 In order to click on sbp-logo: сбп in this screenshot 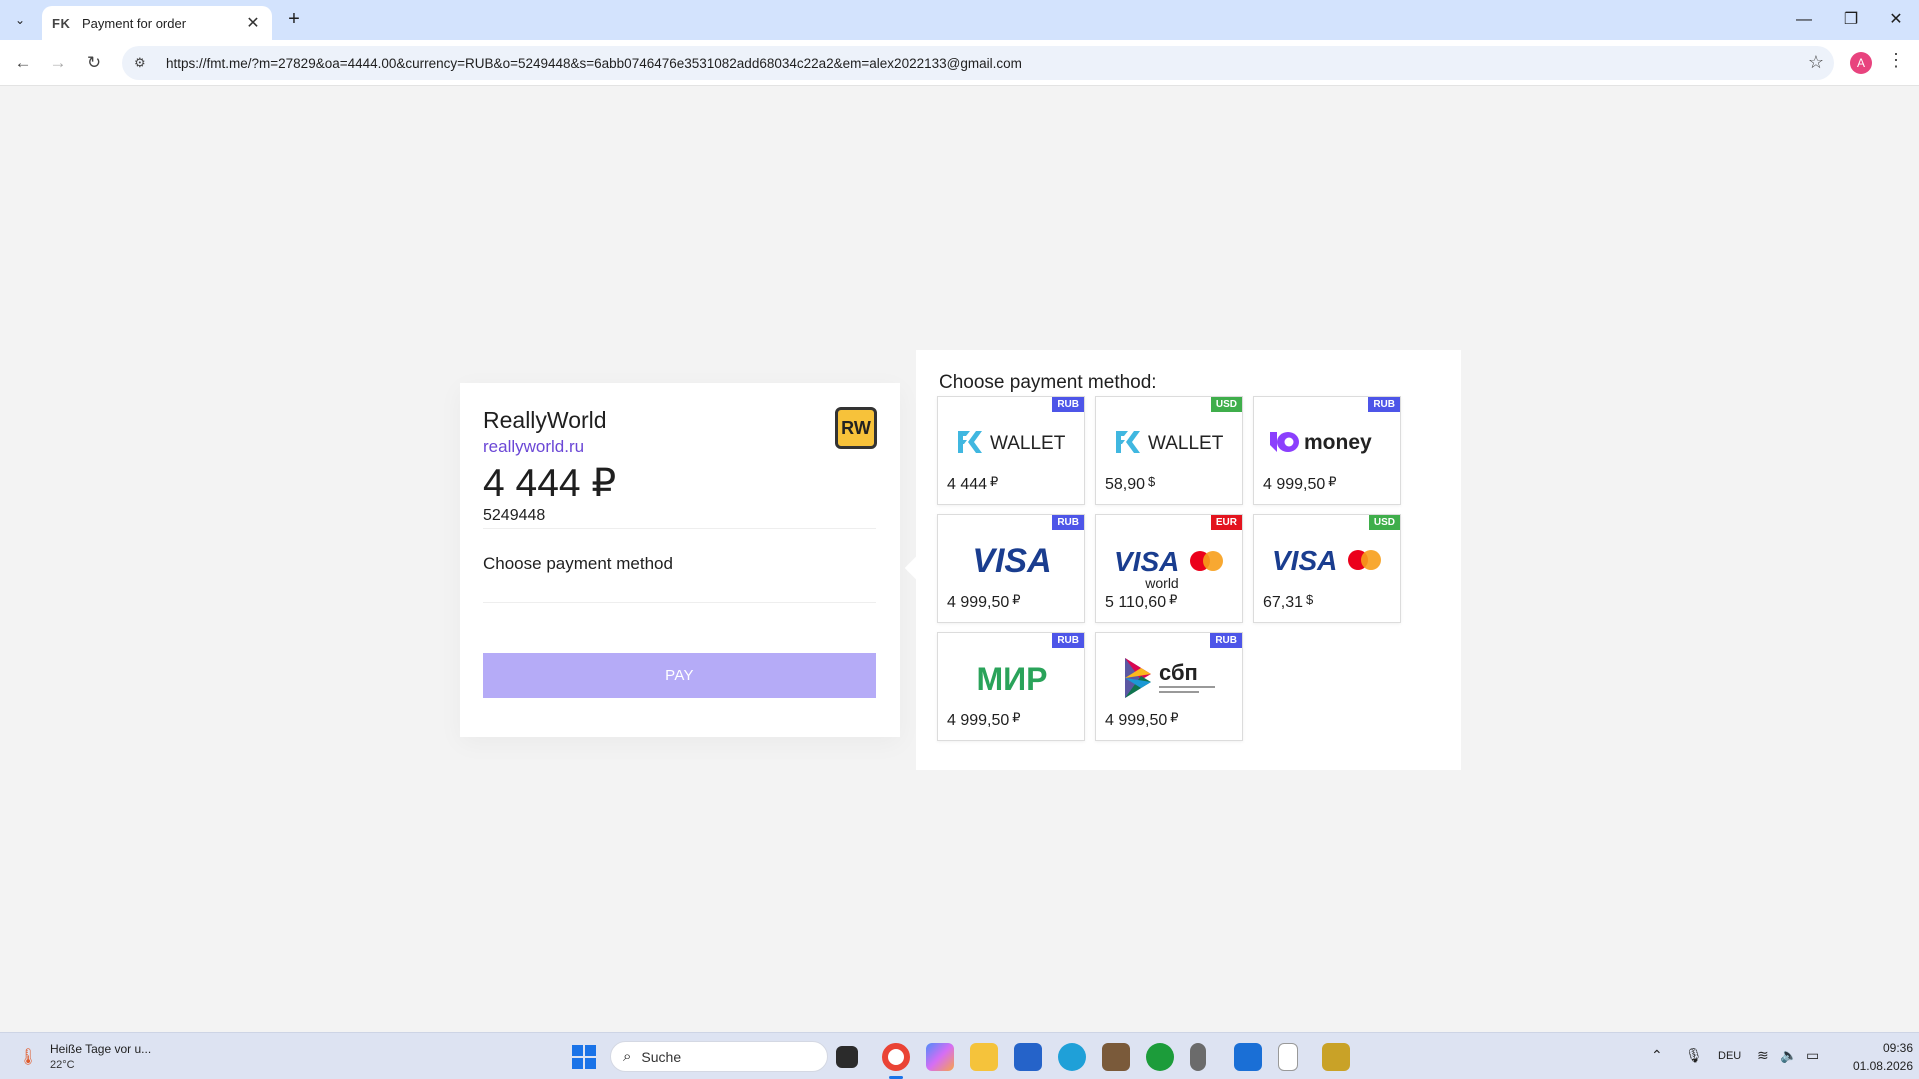, I will do `click(1170, 678)`.